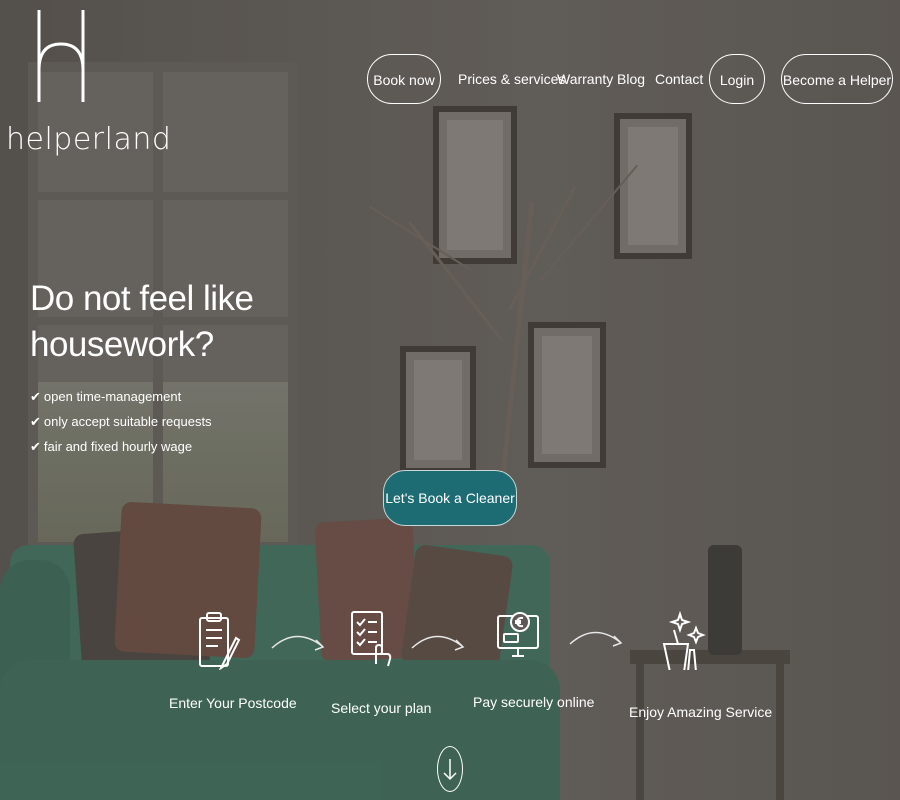 Image resolution: width=900 pixels, height=800 pixels. What do you see at coordinates (518, 634) in the screenshot?
I see `monitor-euro-icon` at bounding box center [518, 634].